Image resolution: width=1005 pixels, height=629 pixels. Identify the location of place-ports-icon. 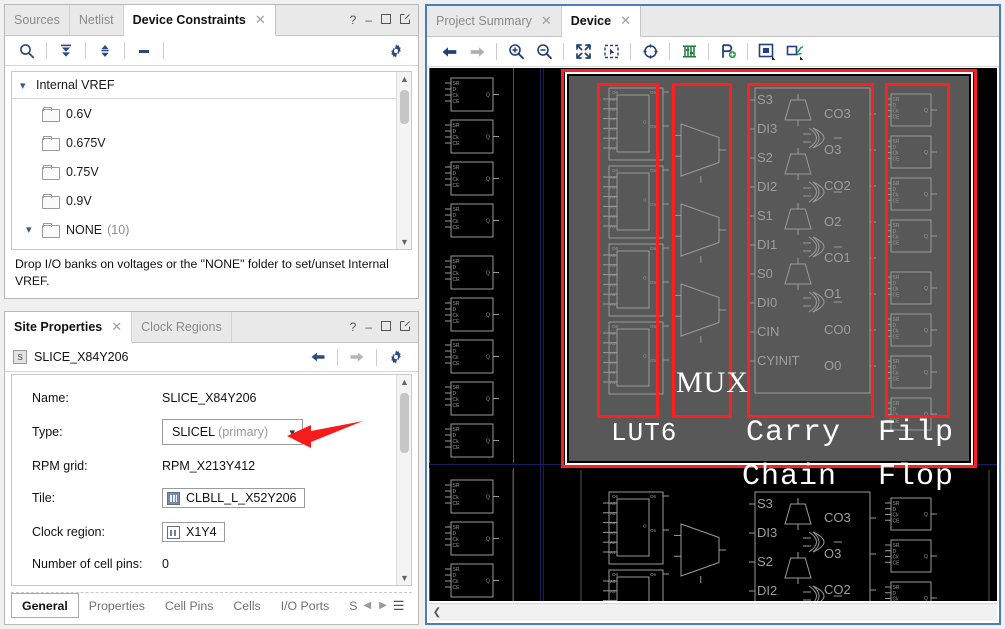
(728, 52).